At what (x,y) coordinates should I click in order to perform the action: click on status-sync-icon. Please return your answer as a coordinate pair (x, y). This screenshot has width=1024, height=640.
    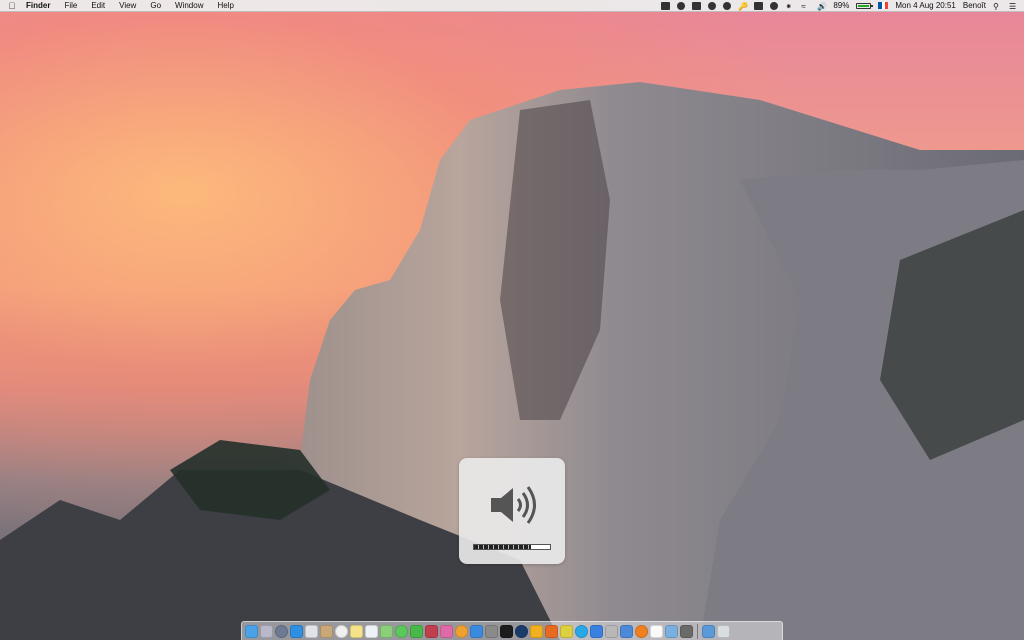
    Looking at the image, I should click on (697, 5).